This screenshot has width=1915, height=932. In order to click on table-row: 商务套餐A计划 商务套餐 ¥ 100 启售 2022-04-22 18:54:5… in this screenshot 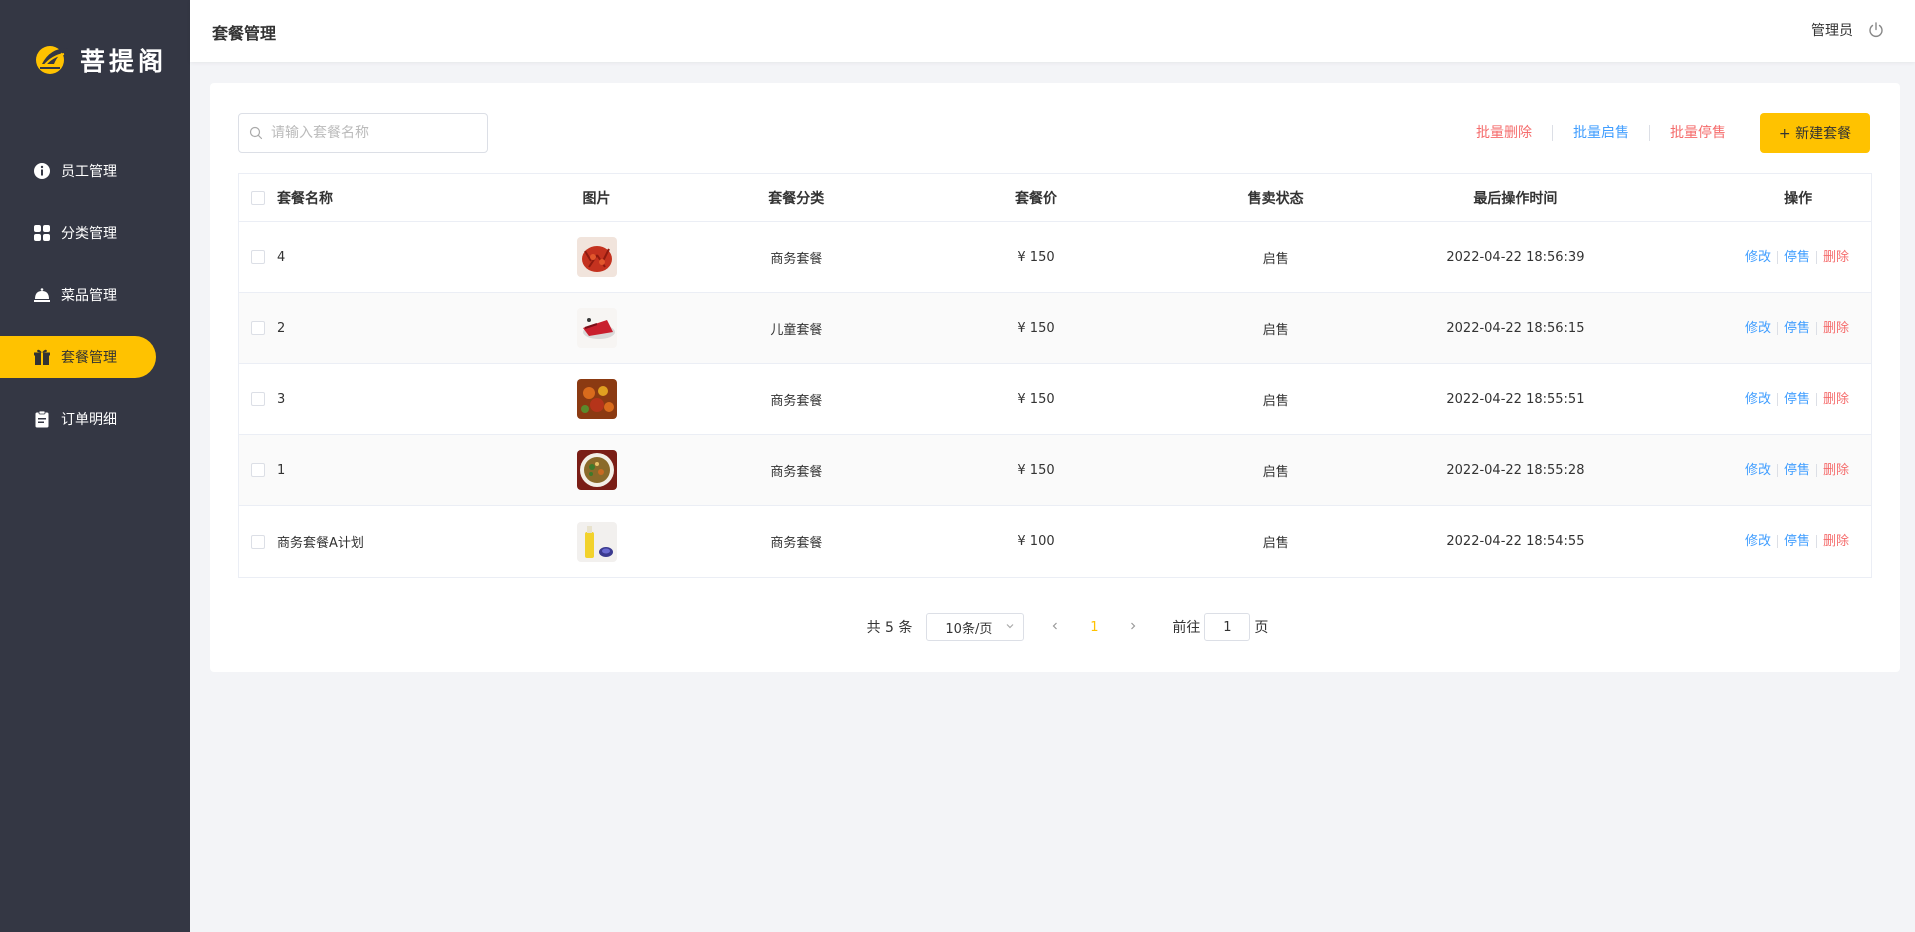, I will do `click(1055, 541)`.